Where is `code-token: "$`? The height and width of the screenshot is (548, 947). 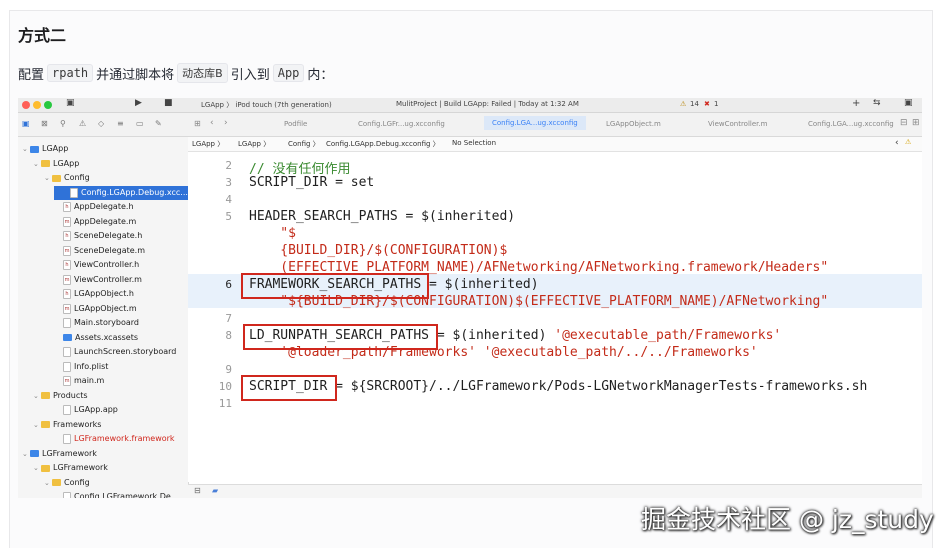 code-token: "$ is located at coordinates (272, 233).